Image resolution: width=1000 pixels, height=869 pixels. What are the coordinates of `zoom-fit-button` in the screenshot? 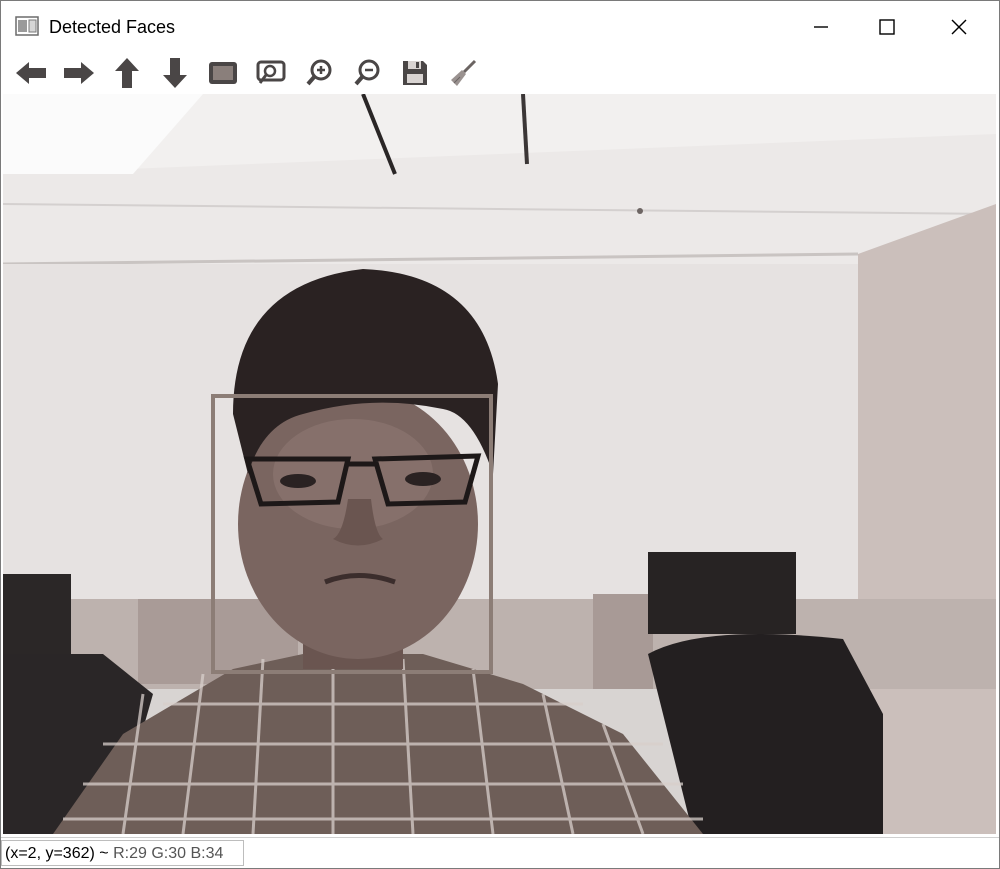 It's located at (223, 73).